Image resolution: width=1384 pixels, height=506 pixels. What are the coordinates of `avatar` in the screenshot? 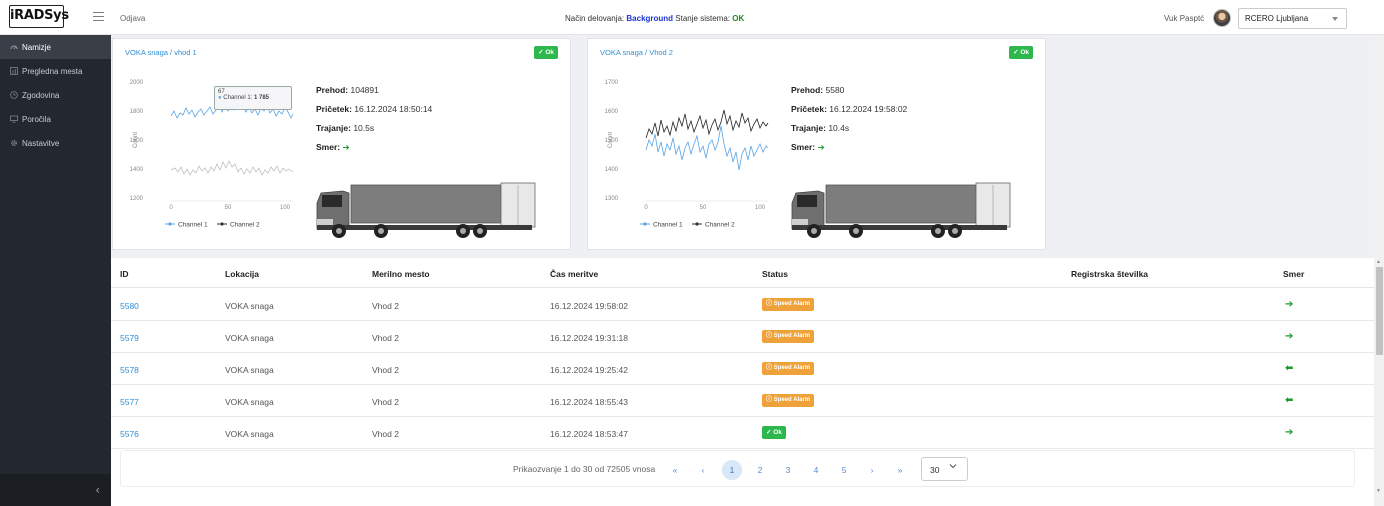 It's located at (1222, 18).